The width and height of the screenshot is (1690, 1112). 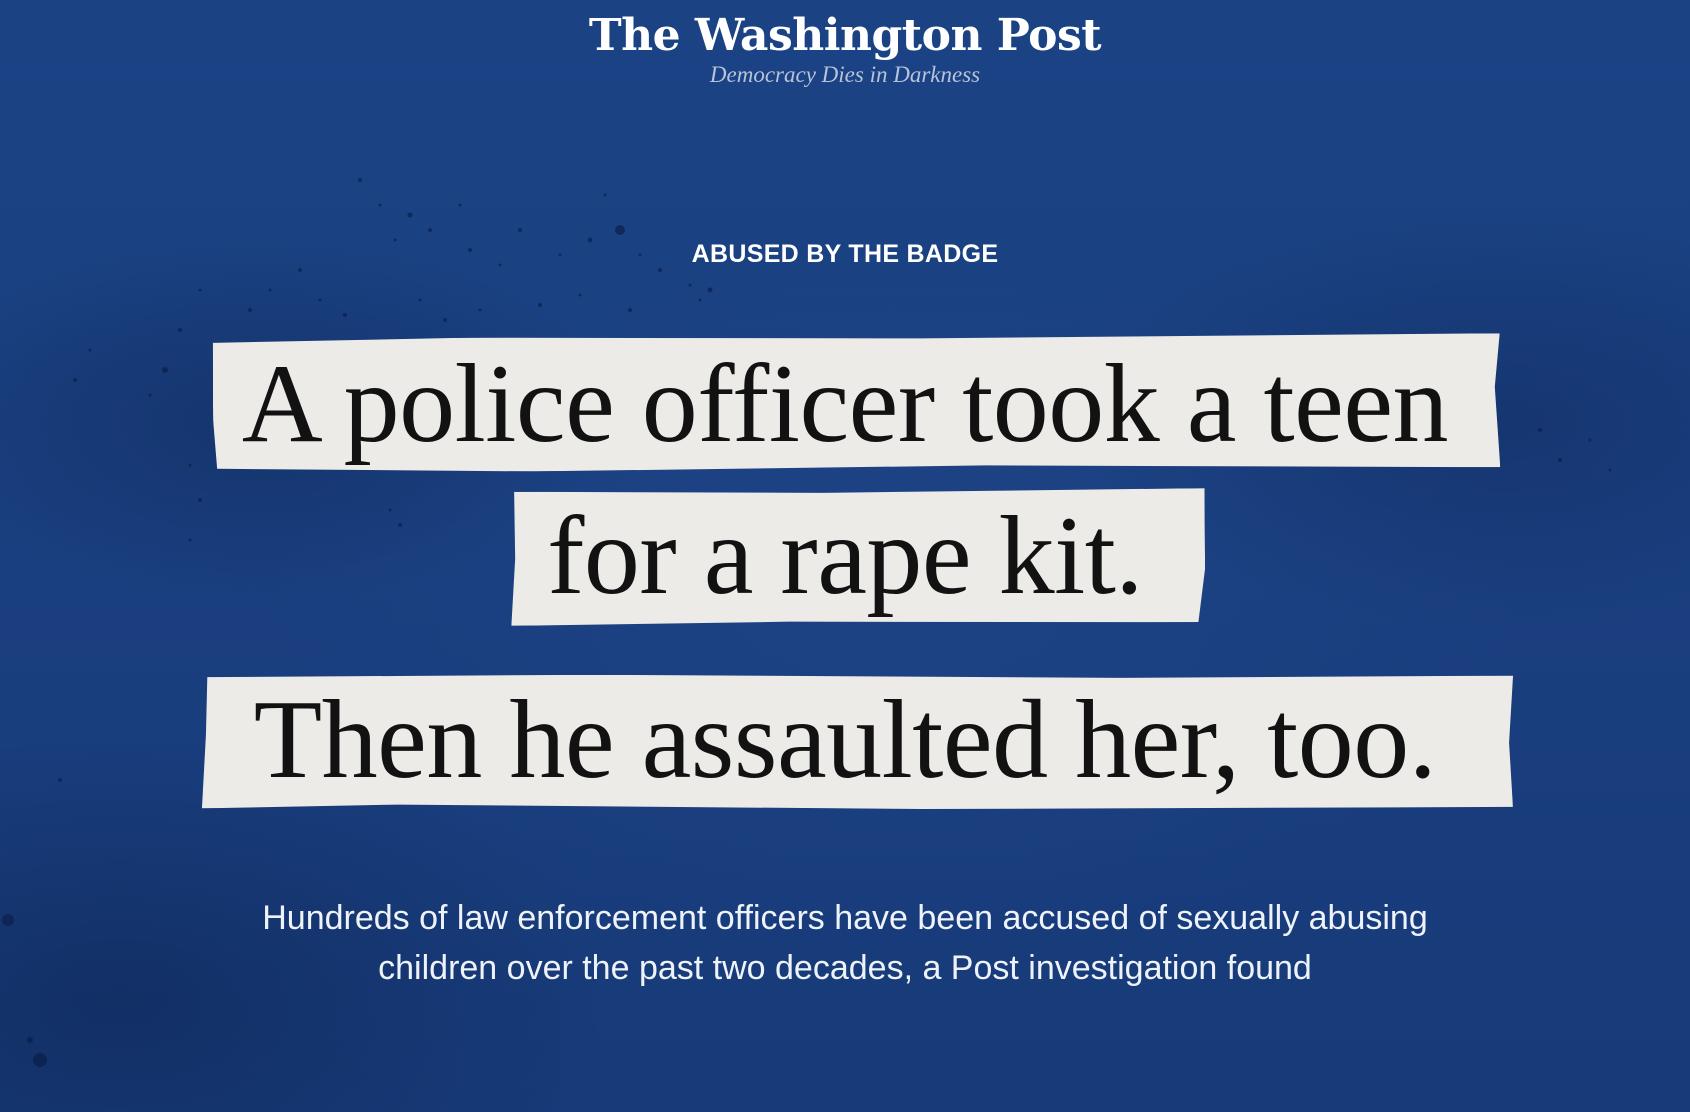 What do you see at coordinates (845, 404) in the screenshot?
I see `headline-line-1: A police officer took a teen` at bounding box center [845, 404].